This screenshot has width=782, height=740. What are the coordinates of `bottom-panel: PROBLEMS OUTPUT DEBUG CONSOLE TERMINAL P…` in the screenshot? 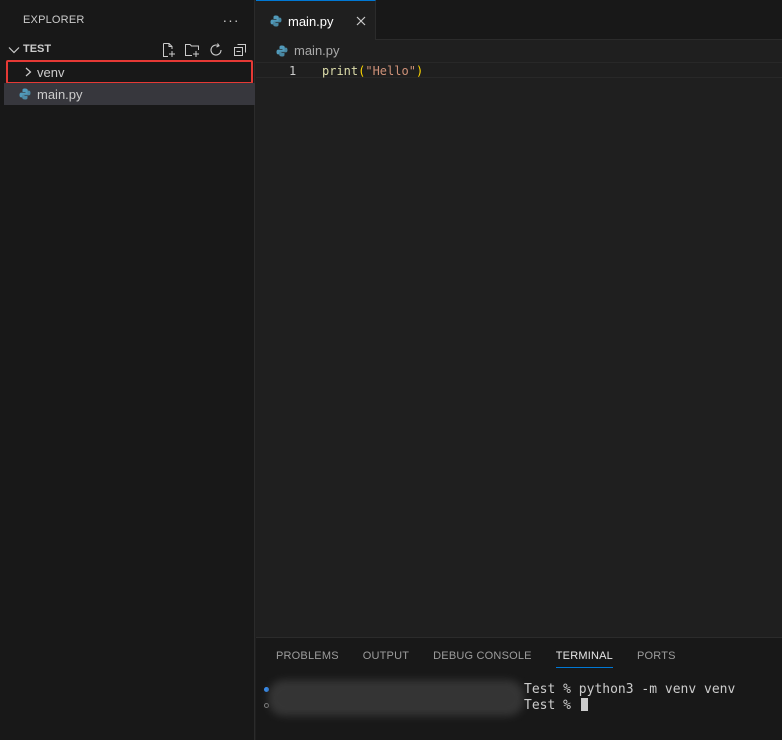 It's located at (519, 688).